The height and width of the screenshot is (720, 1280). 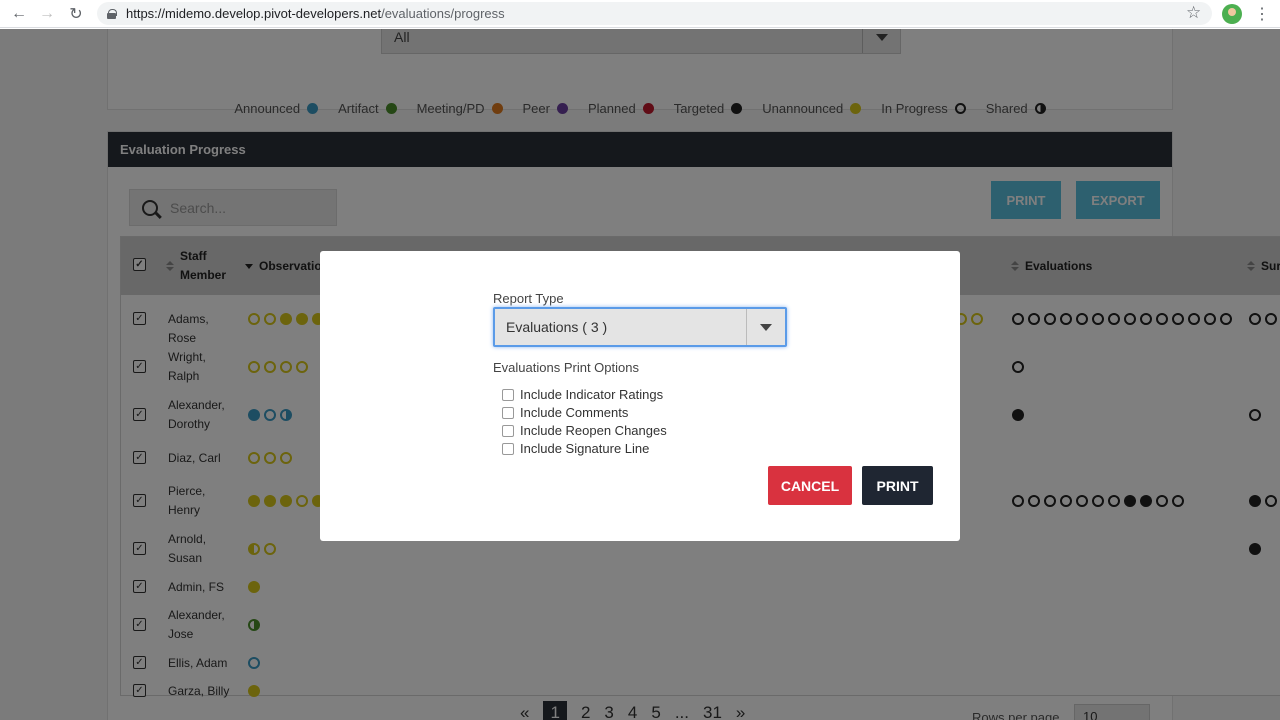 I want to click on report-type-label: Report Type, so click(x=528, y=298).